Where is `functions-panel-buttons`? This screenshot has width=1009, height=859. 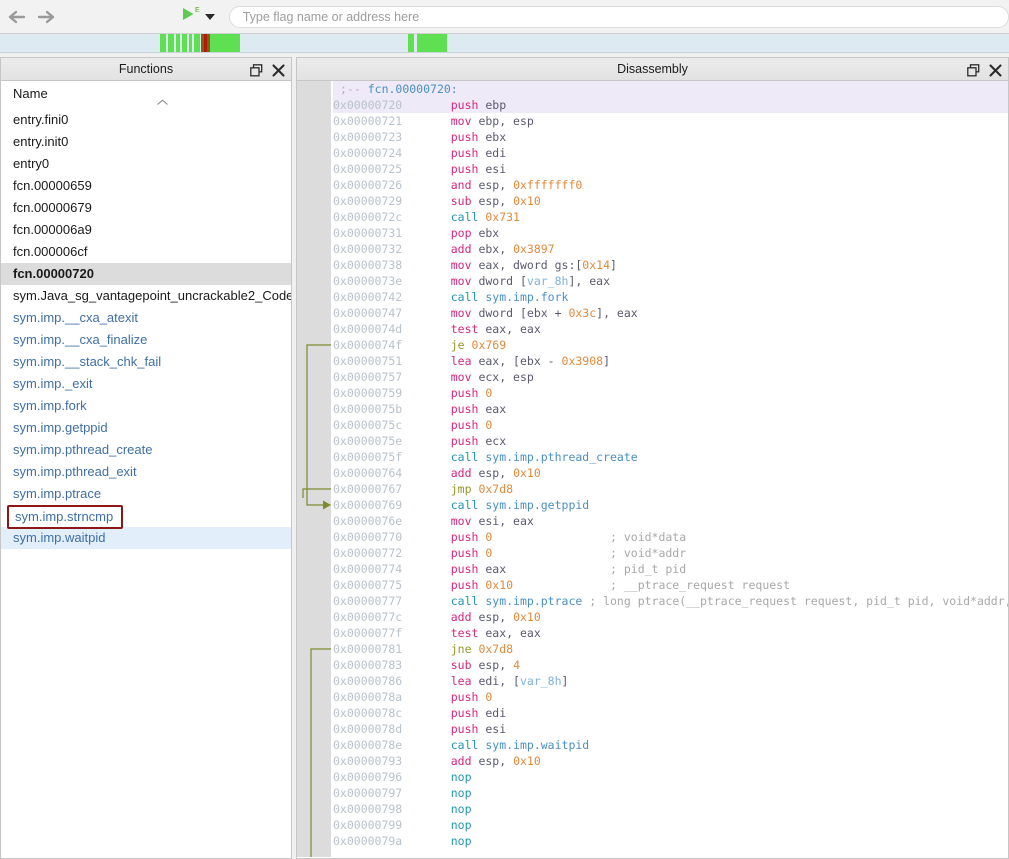
functions-panel-buttons is located at coordinates (267, 70).